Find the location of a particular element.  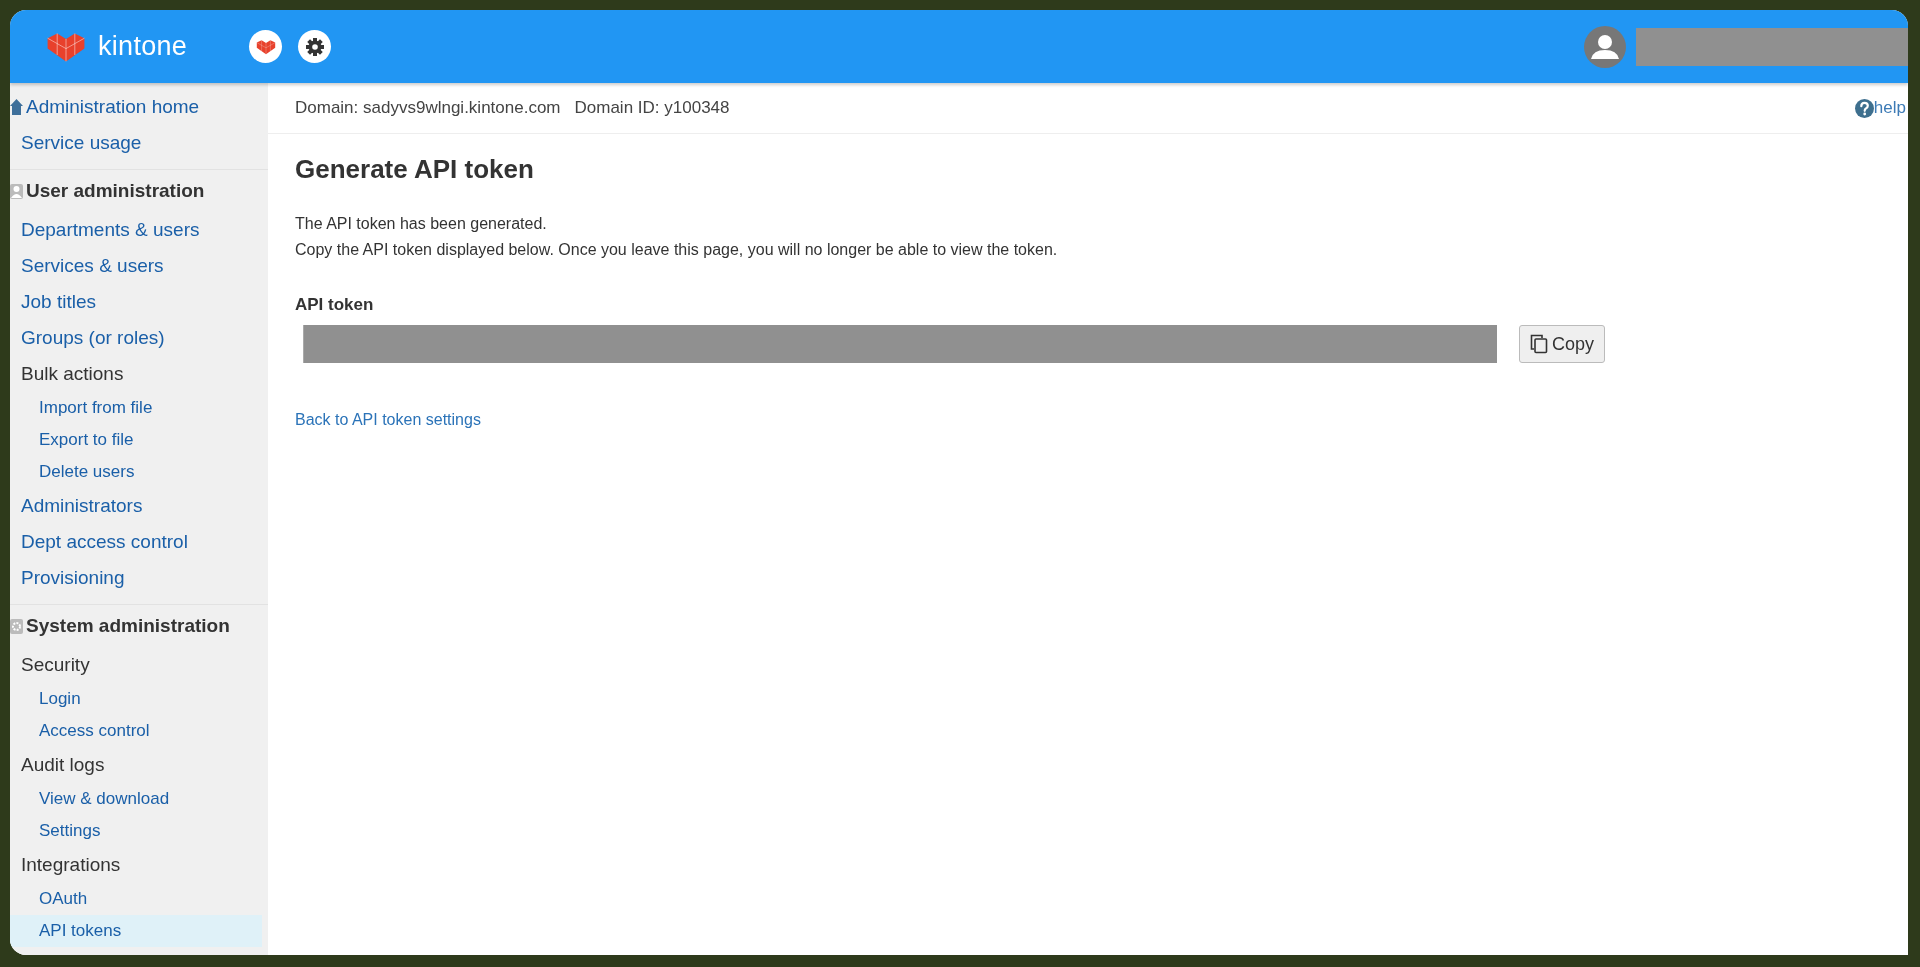

sidebar-item: Delete users is located at coordinates (136, 472).